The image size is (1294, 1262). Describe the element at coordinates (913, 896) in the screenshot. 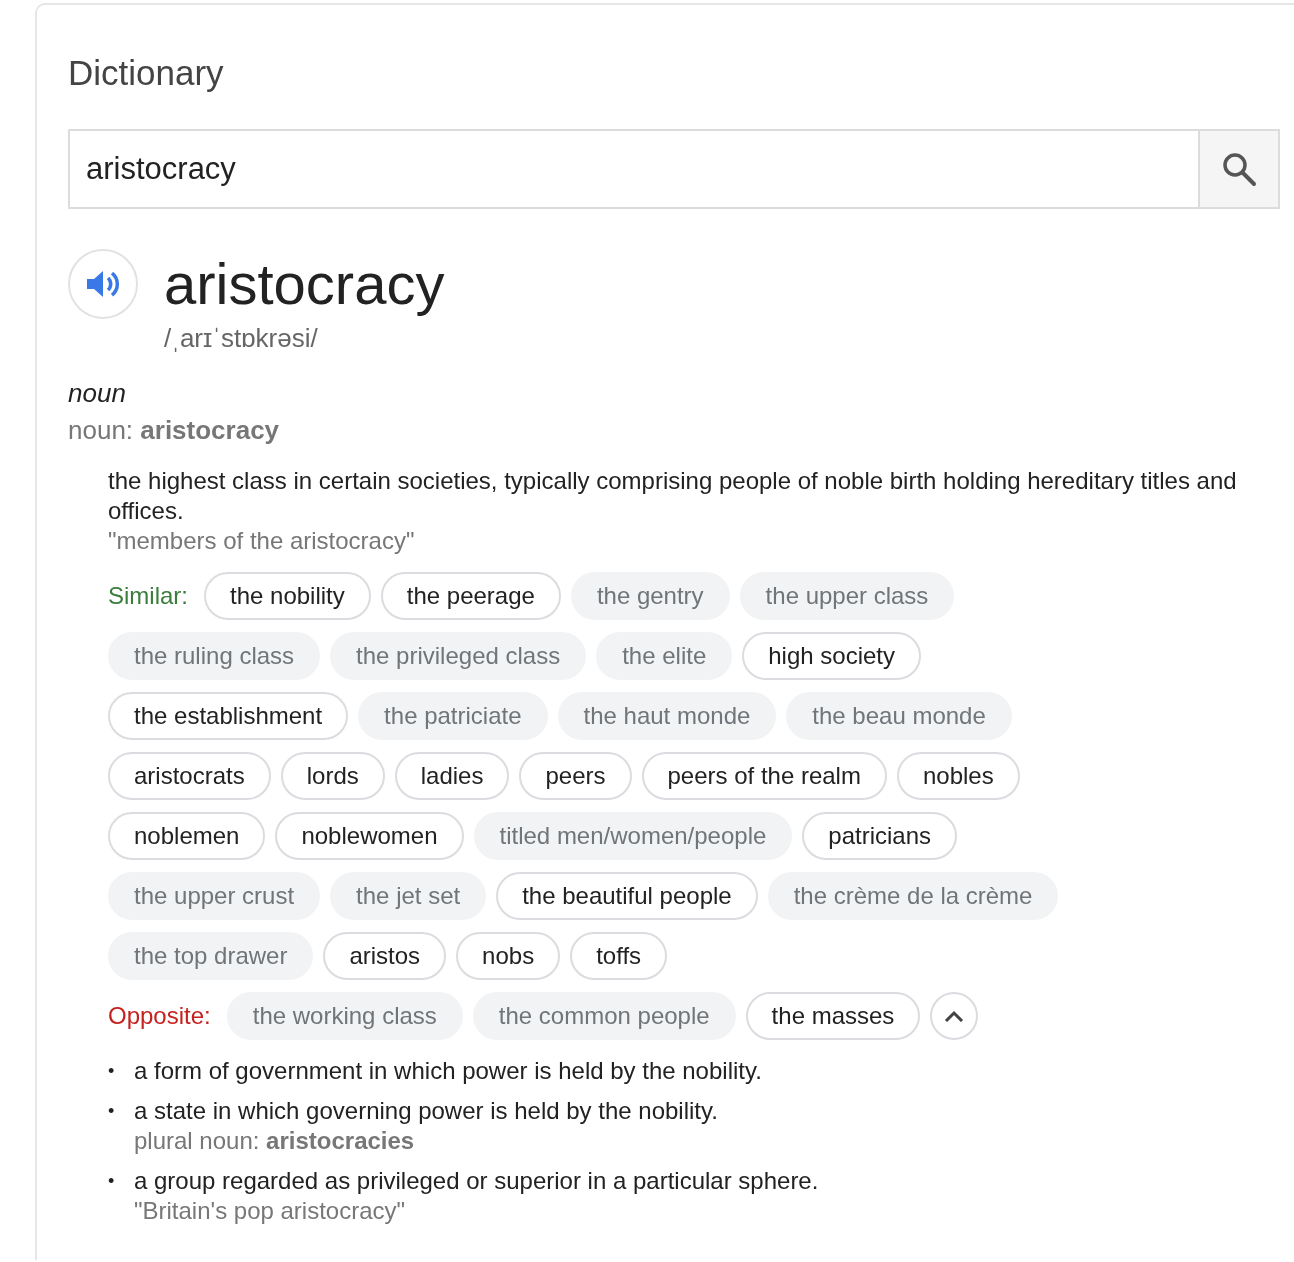

I see `synonym-chip: the crème de la crème` at that location.